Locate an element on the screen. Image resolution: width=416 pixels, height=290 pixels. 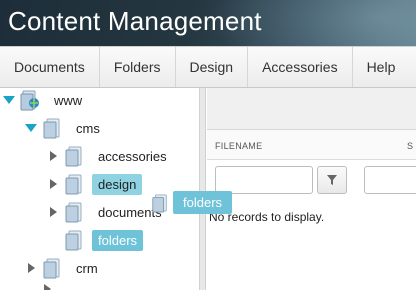
grid-header: FILENAME S is located at coordinates (311, 145).